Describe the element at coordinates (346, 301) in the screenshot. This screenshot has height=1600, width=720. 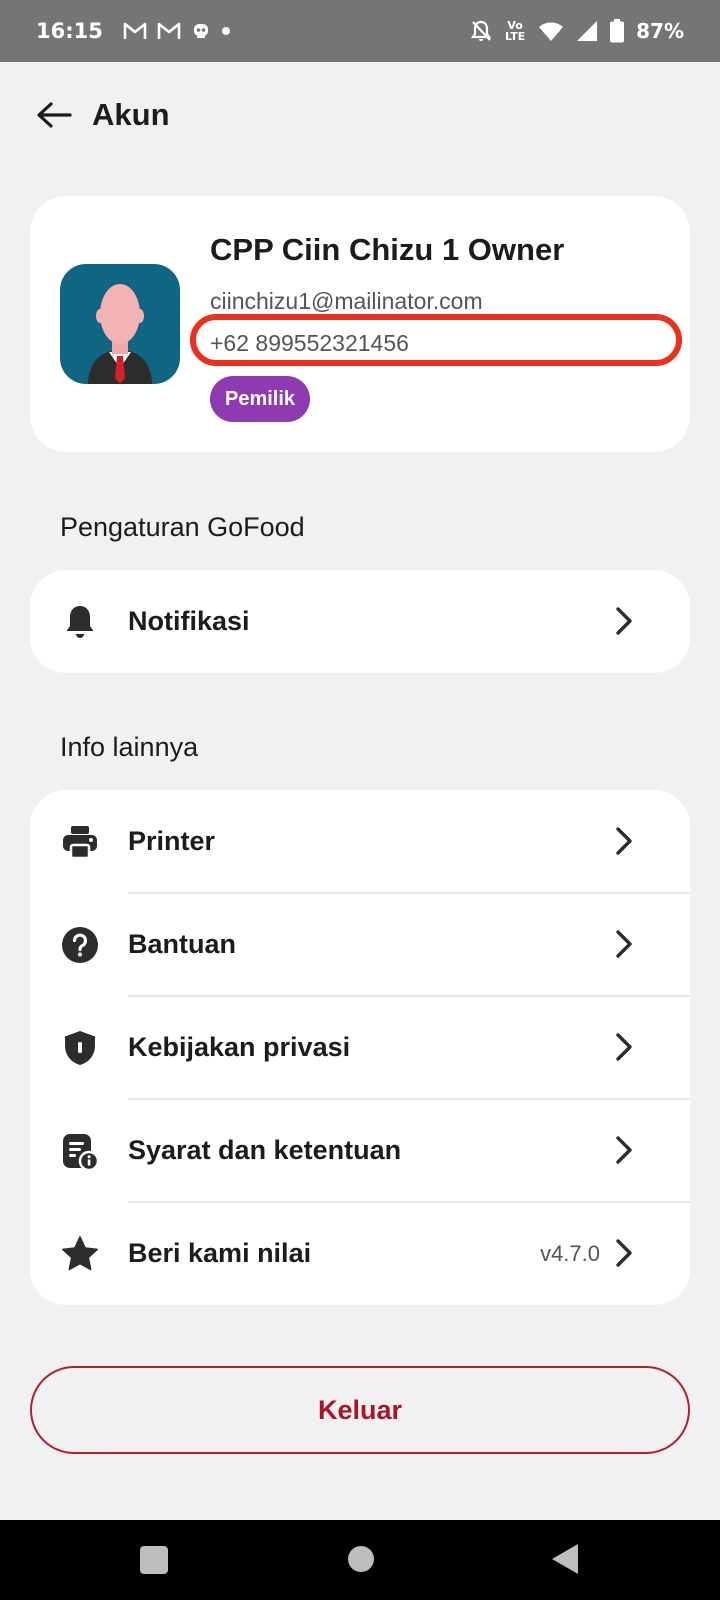
I see `profile-email: ciinchizu1@mailinator.com` at that location.